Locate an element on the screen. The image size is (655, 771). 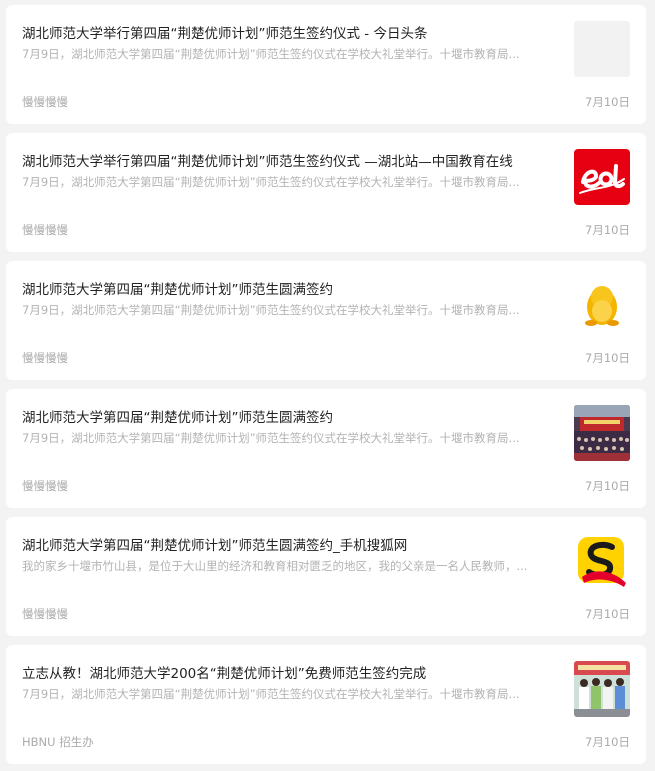
news-title: 湖北师范大学举行第四届“荆楚优师计划”师范生签约仪式 —湖北站—中国教育在线 is located at coordinates (292, 162).